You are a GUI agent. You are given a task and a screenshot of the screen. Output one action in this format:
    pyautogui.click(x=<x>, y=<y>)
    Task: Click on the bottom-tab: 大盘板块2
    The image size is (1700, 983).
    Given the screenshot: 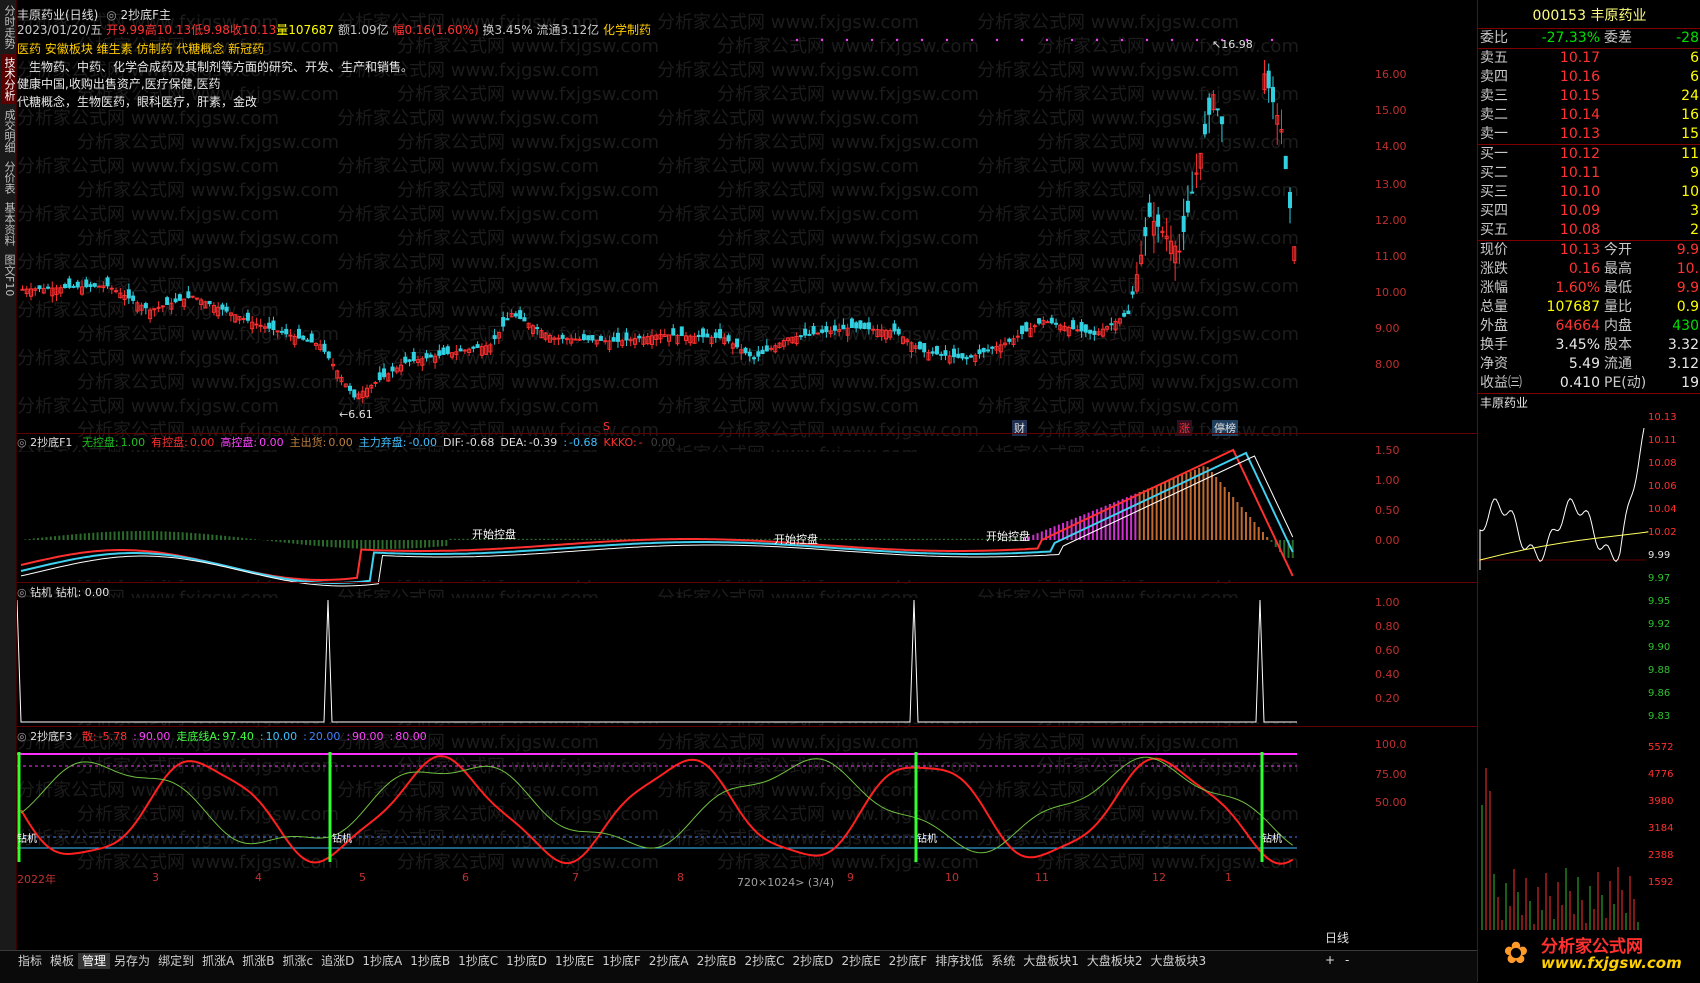 What is the action you would take?
    pyautogui.click(x=1115, y=961)
    